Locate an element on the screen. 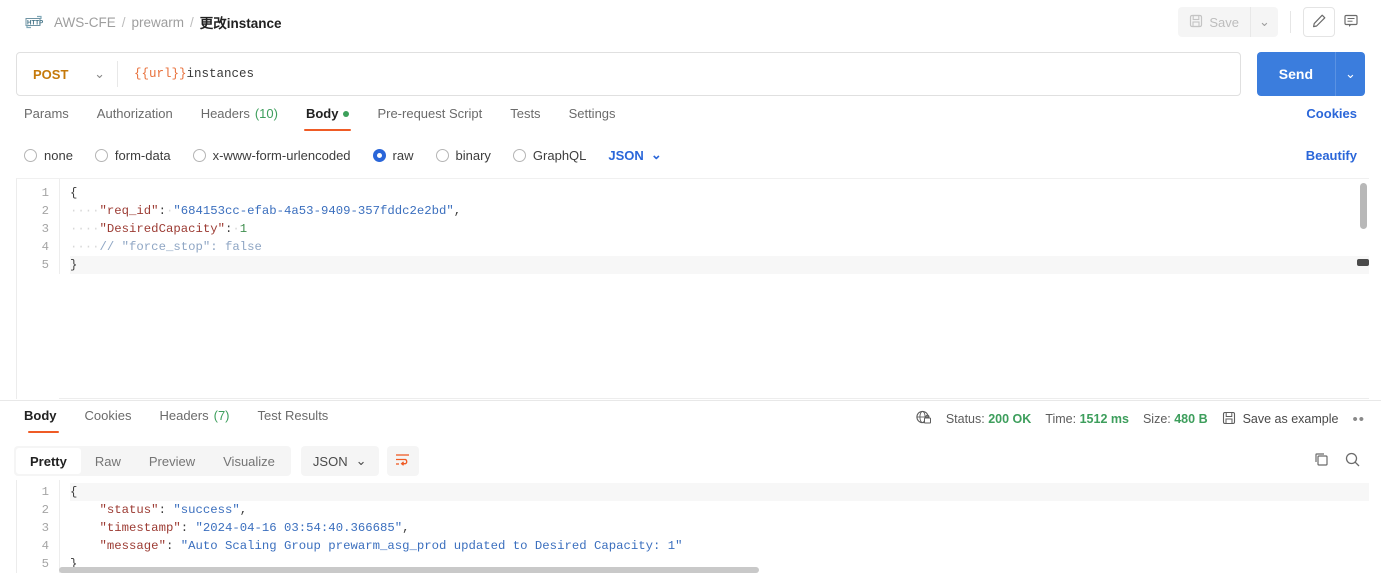 The image size is (1381, 573). json-comment-force-stop: // "force_stop": false is located at coordinates (180, 247).